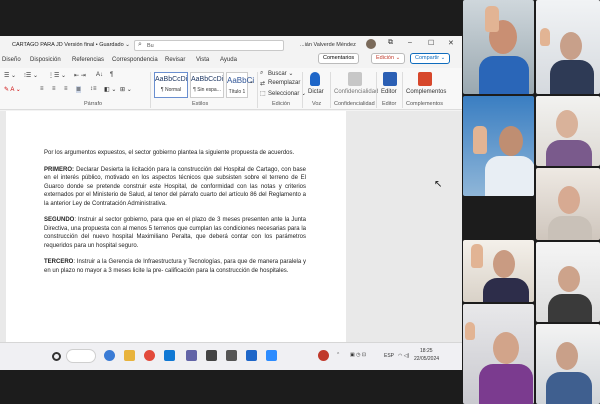 This screenshot has height=404, width=600. I want to click on style-normal: AaBbCcDi ¶ Normal, so click(171, 85).